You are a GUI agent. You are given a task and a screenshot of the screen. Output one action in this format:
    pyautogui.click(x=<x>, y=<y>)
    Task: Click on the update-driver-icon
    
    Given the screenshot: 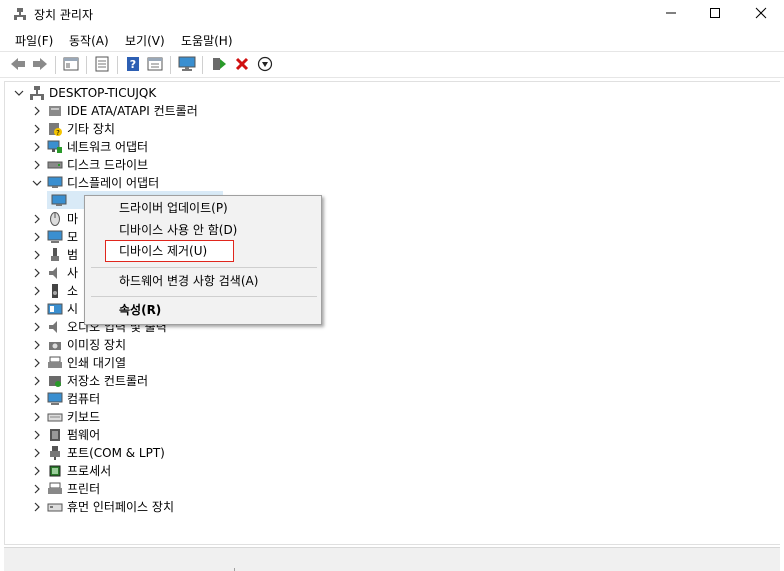 What is the action you would take?
    pyautogui.click(x=219, y=65)
    